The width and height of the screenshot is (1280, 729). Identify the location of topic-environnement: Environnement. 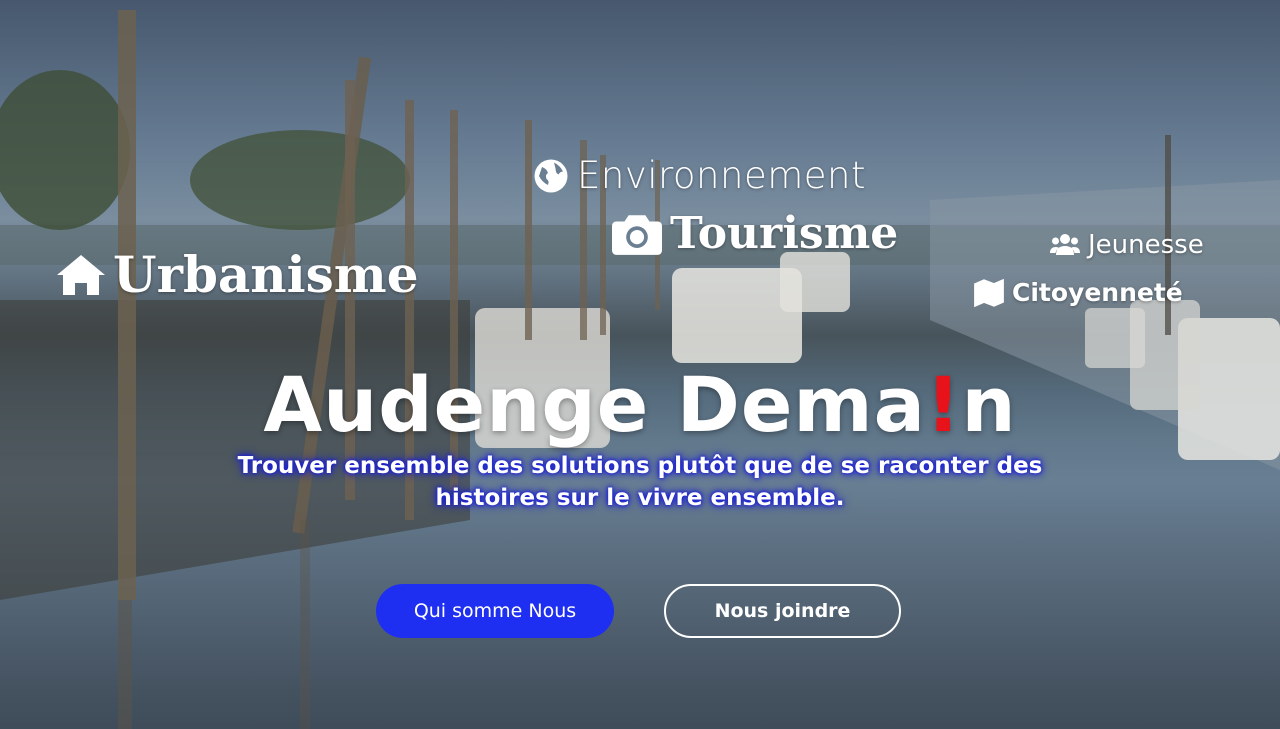
(699, 175).